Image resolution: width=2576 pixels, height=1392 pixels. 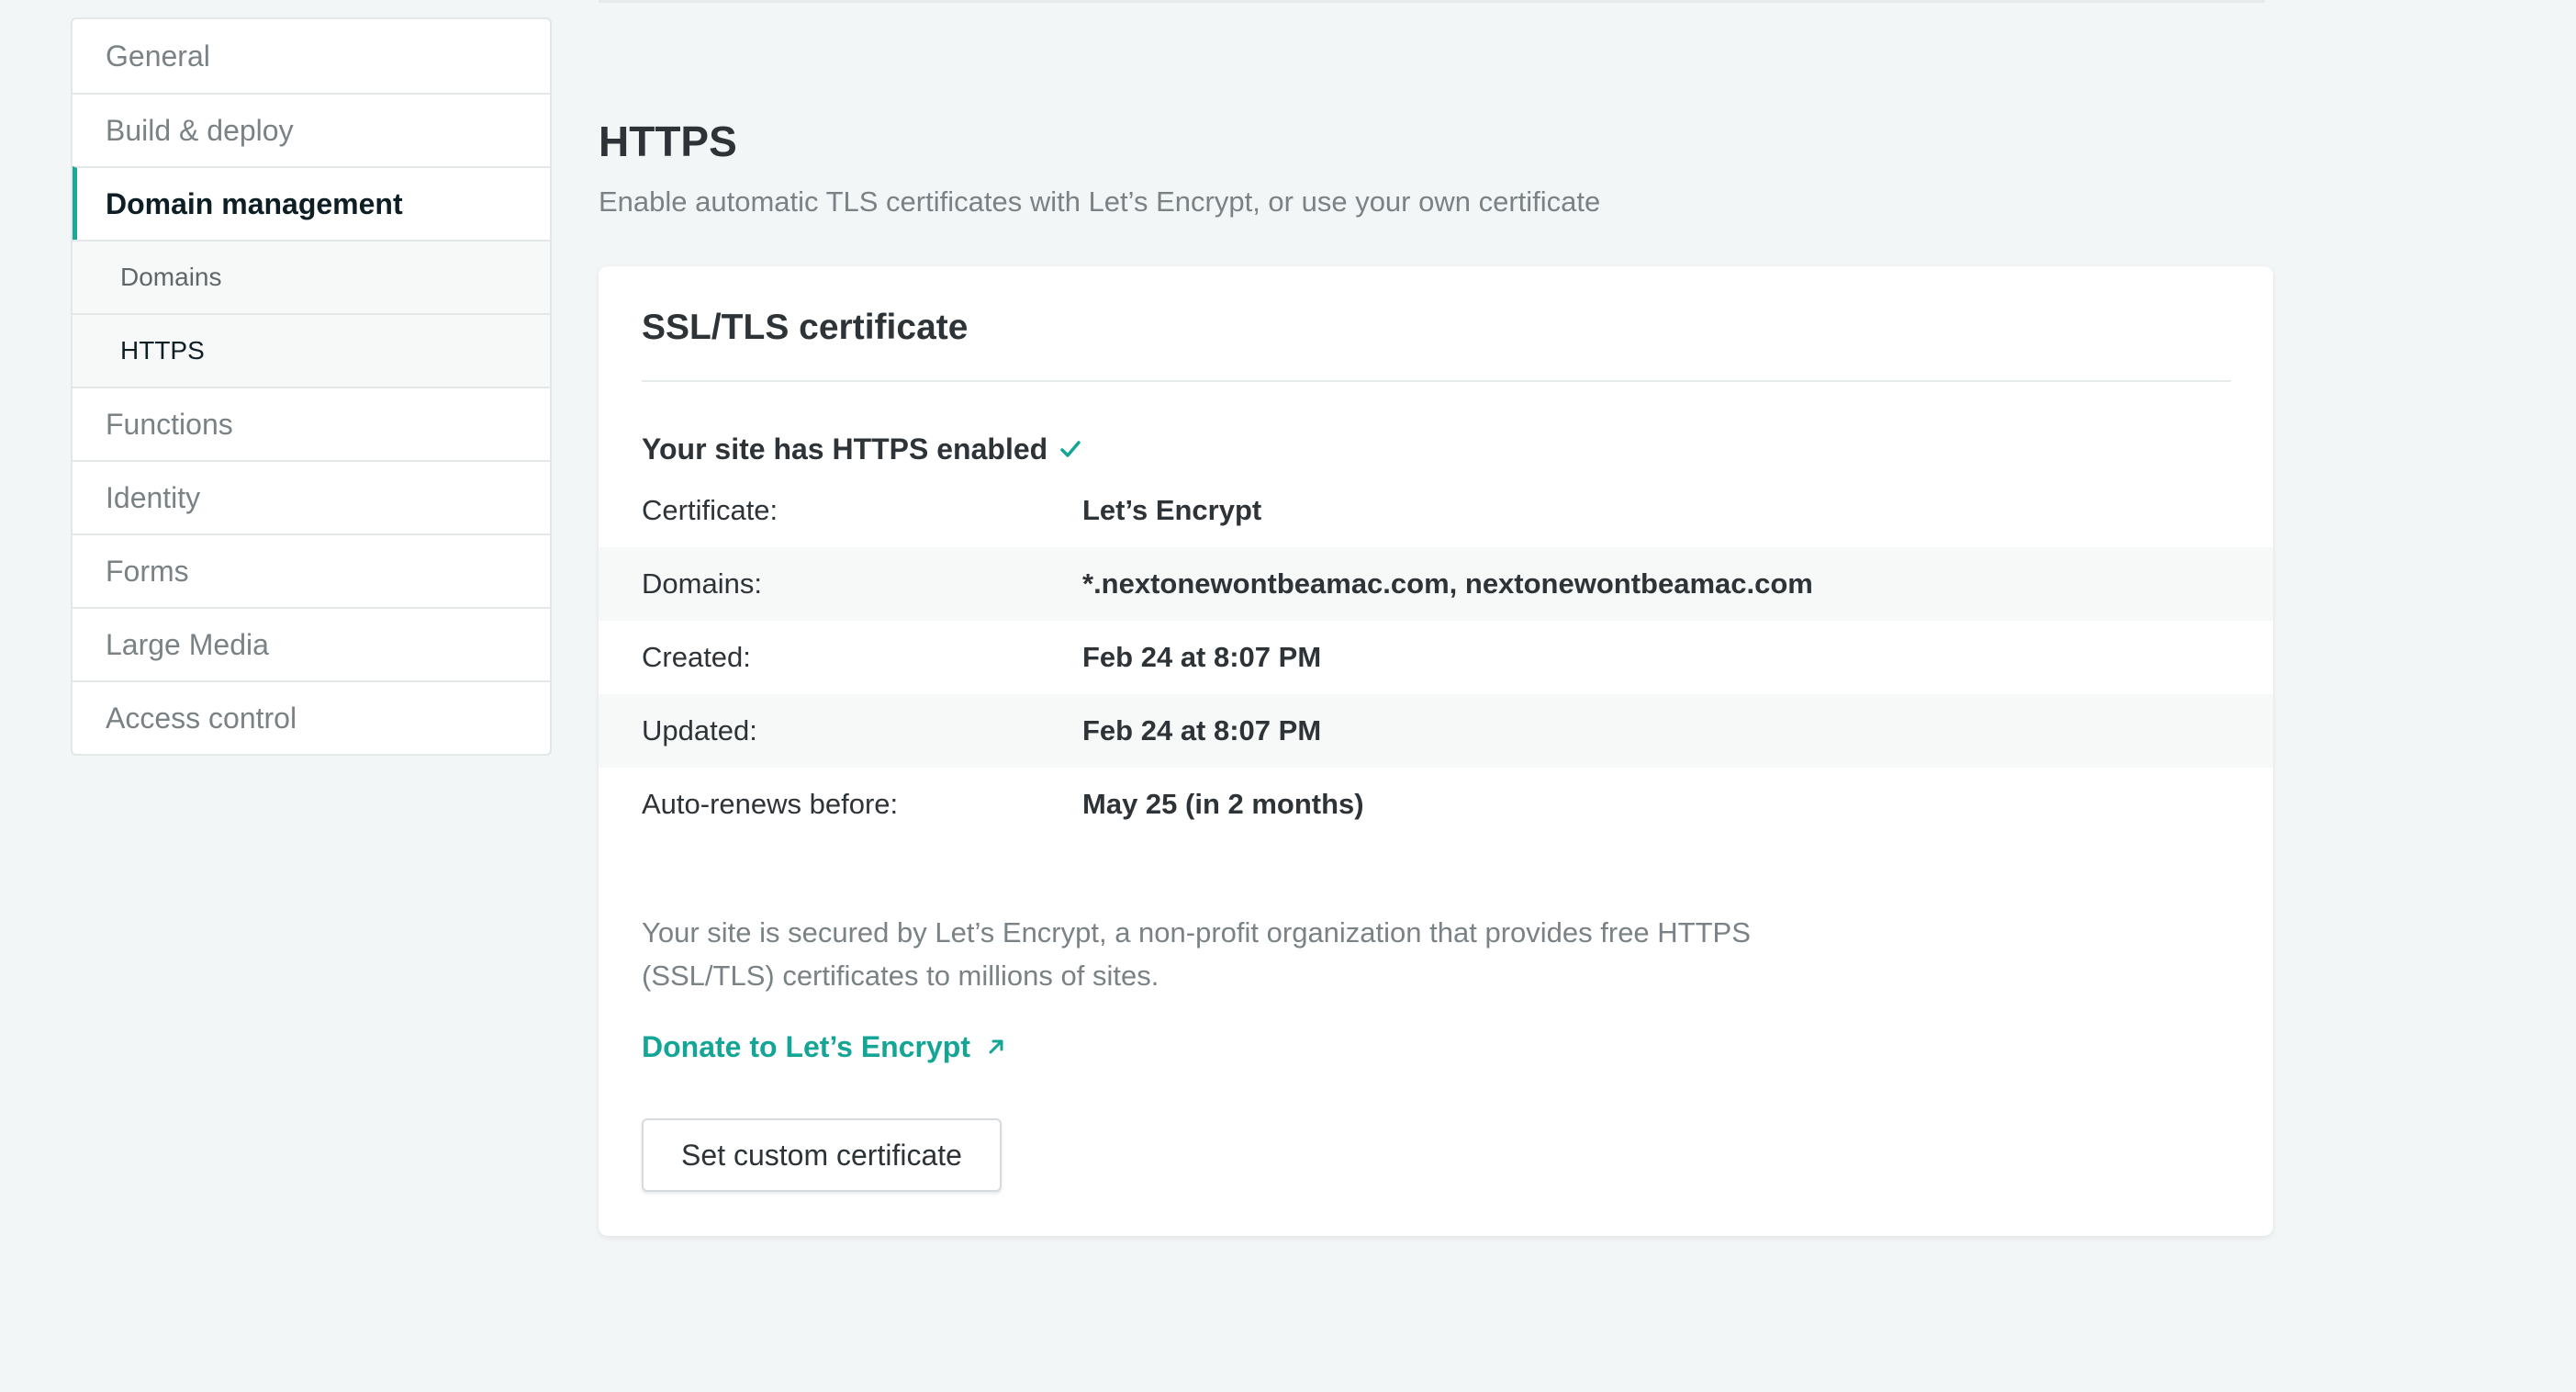 I want to click on sidebar-item-large-media: Large Media, so click(x=311, y=643).